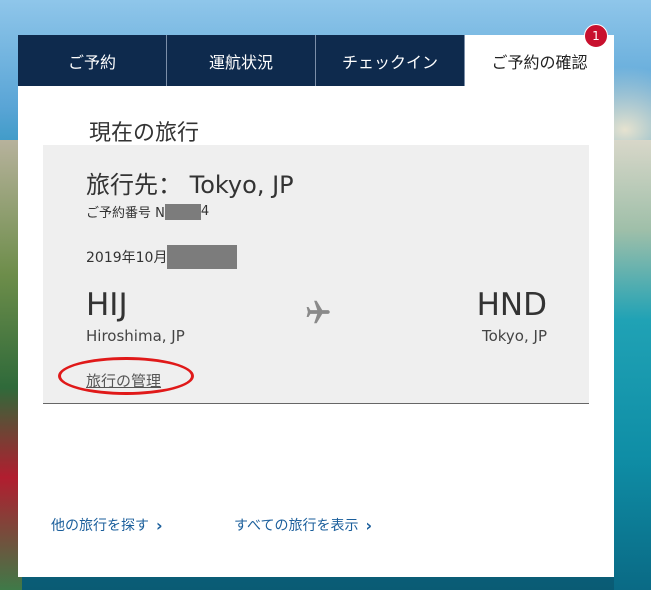 This screenshot has width=651, height=590. Describe the element at coordinates (144, 133) in the screenshot. I see `current-trips-title: 現在の旅行` at that location.